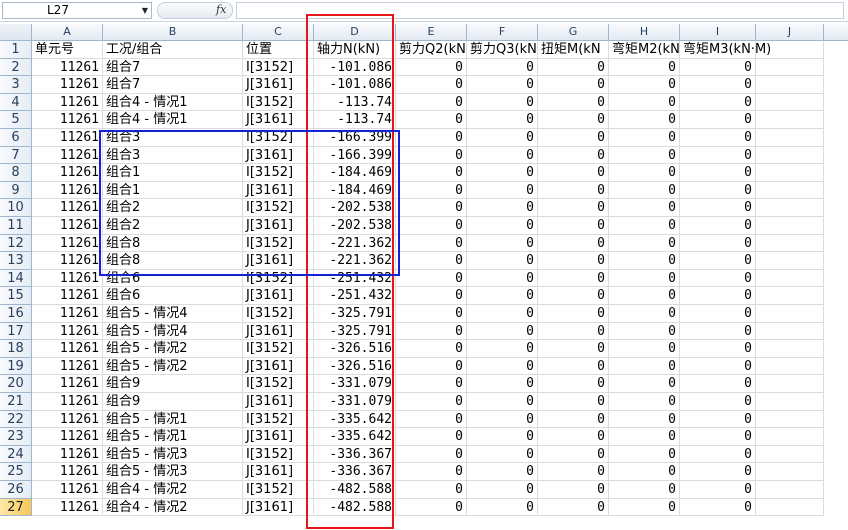  I want to click on table-cell: 组合4 - 情况2, so click(173, 507).